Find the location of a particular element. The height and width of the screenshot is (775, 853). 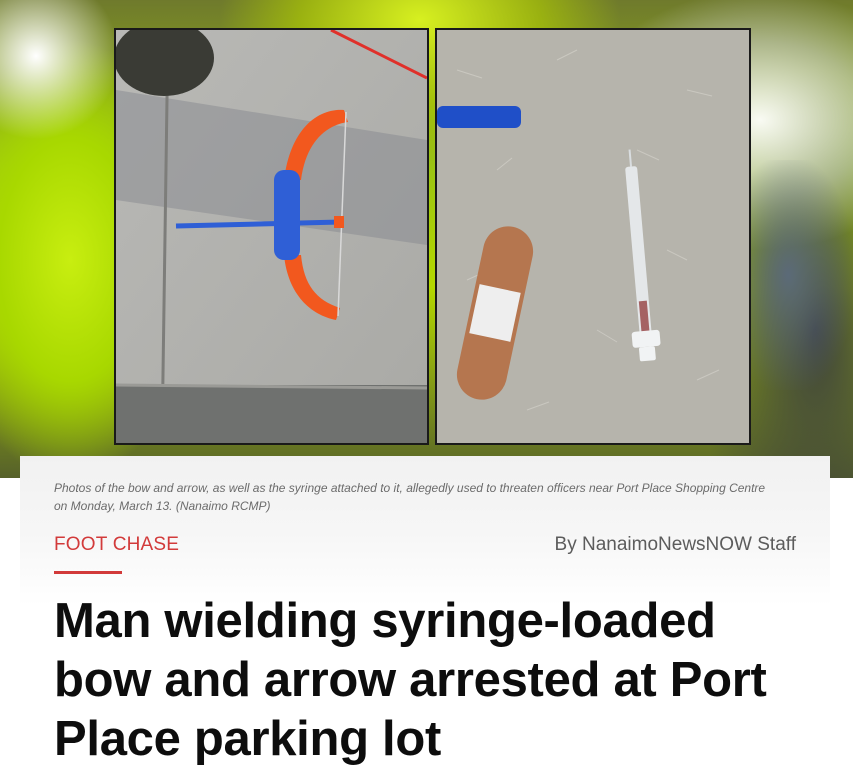

category-link: FOOT CHASE is located at coordinates (116, 545).